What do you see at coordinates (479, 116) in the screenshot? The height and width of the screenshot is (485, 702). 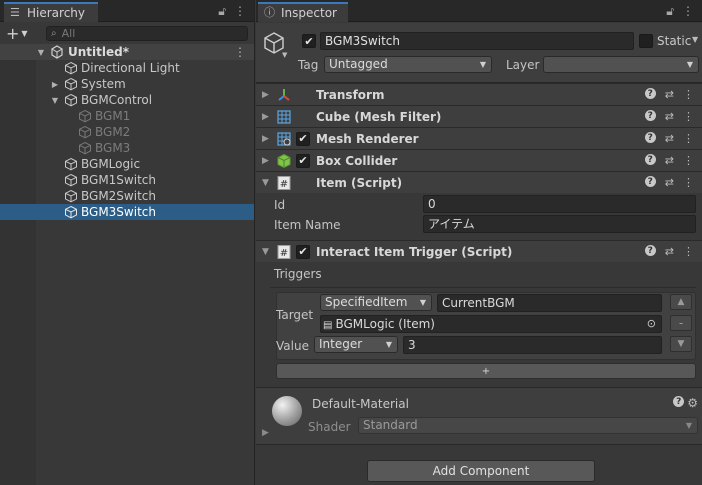 I see `component-mesh-filter: ▶ Cube (Mesh Filter) ? ⇄ ⋮` at bounding box center [479, 116].